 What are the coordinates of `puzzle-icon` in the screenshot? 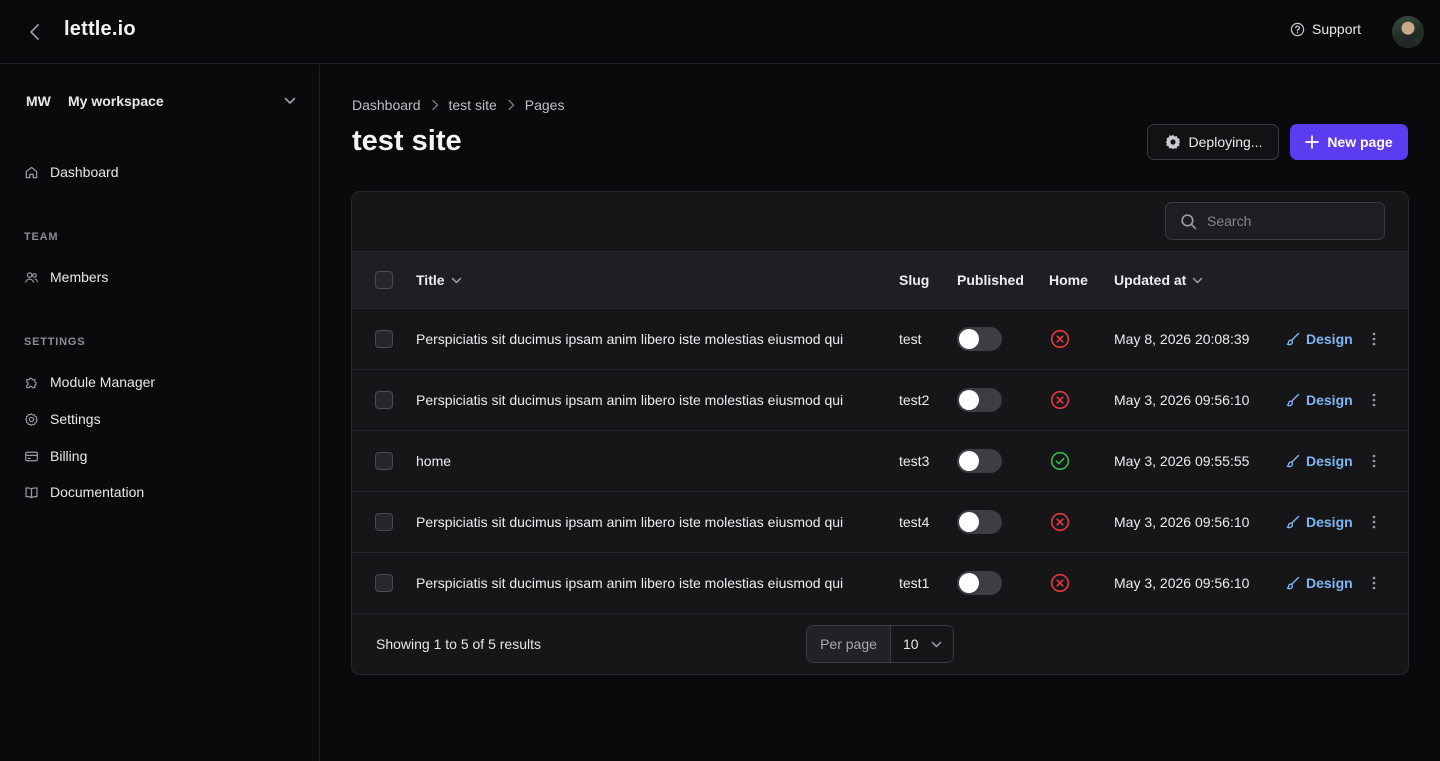 It's located at (31, 382).